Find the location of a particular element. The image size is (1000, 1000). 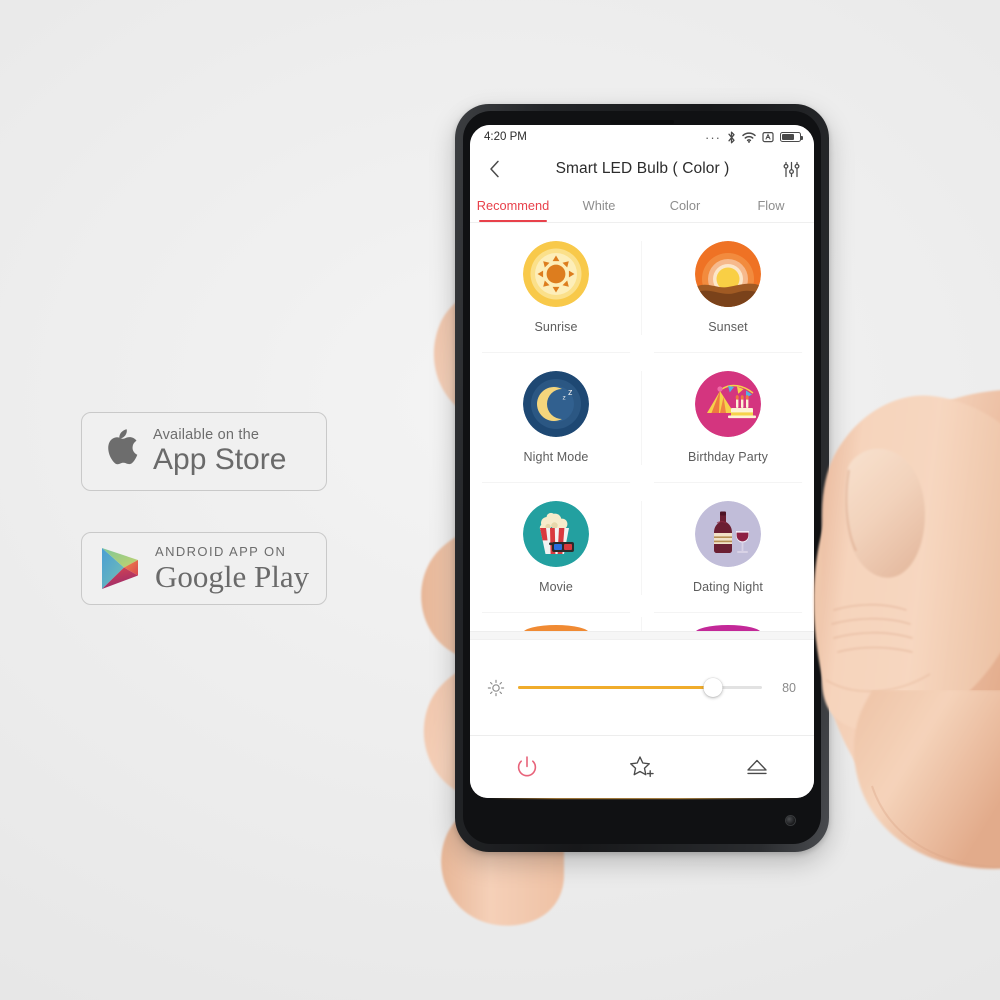

chevron-left-icon is located at coordinates (494, 169).